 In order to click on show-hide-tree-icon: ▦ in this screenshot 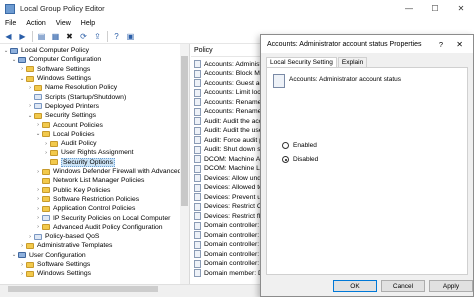, I will do `click(55, 36)`.